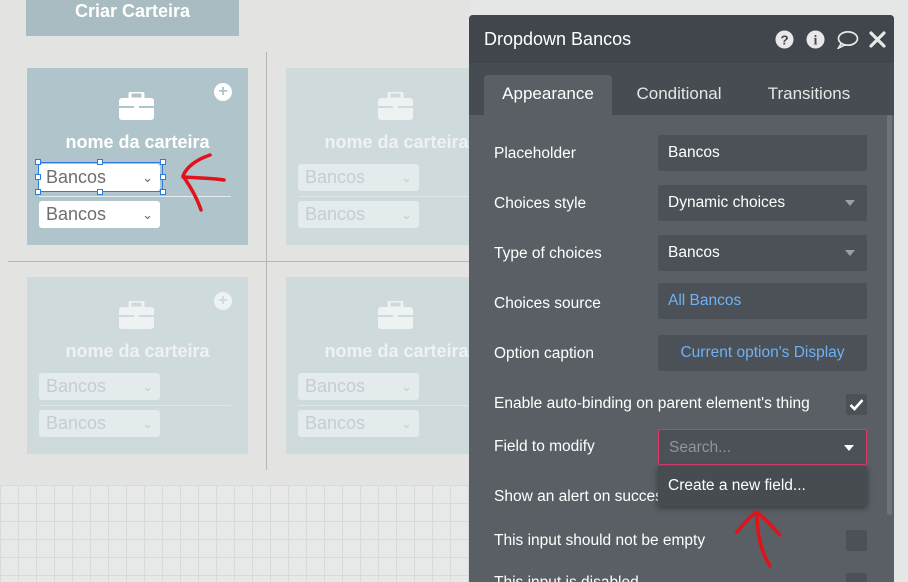 This screenshot has height=582, width=908. Describe the element at coordinates (548, 253) in the screenshot. I see `type-of-choices-label: Type of choices` at that location.